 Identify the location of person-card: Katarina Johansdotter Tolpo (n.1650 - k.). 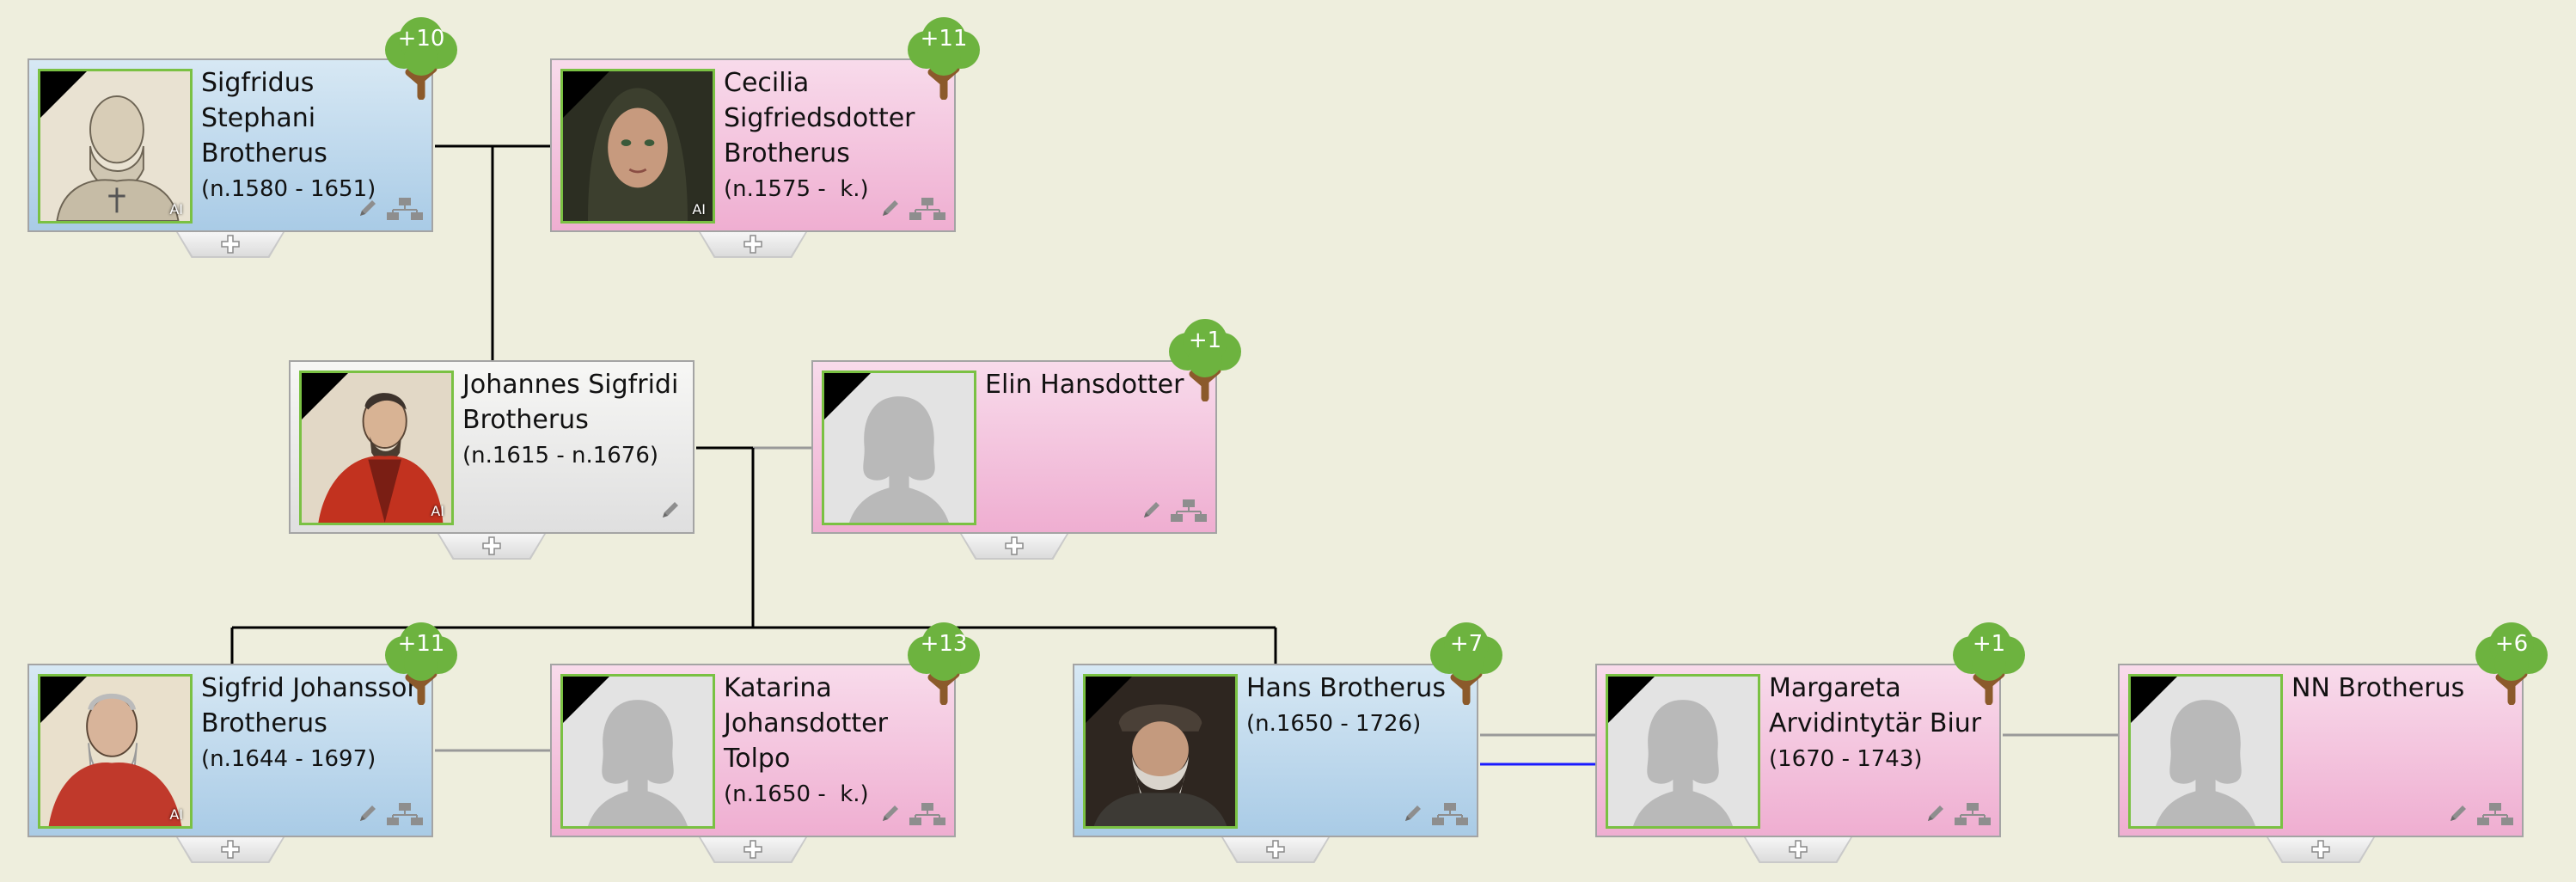
(753, 750).